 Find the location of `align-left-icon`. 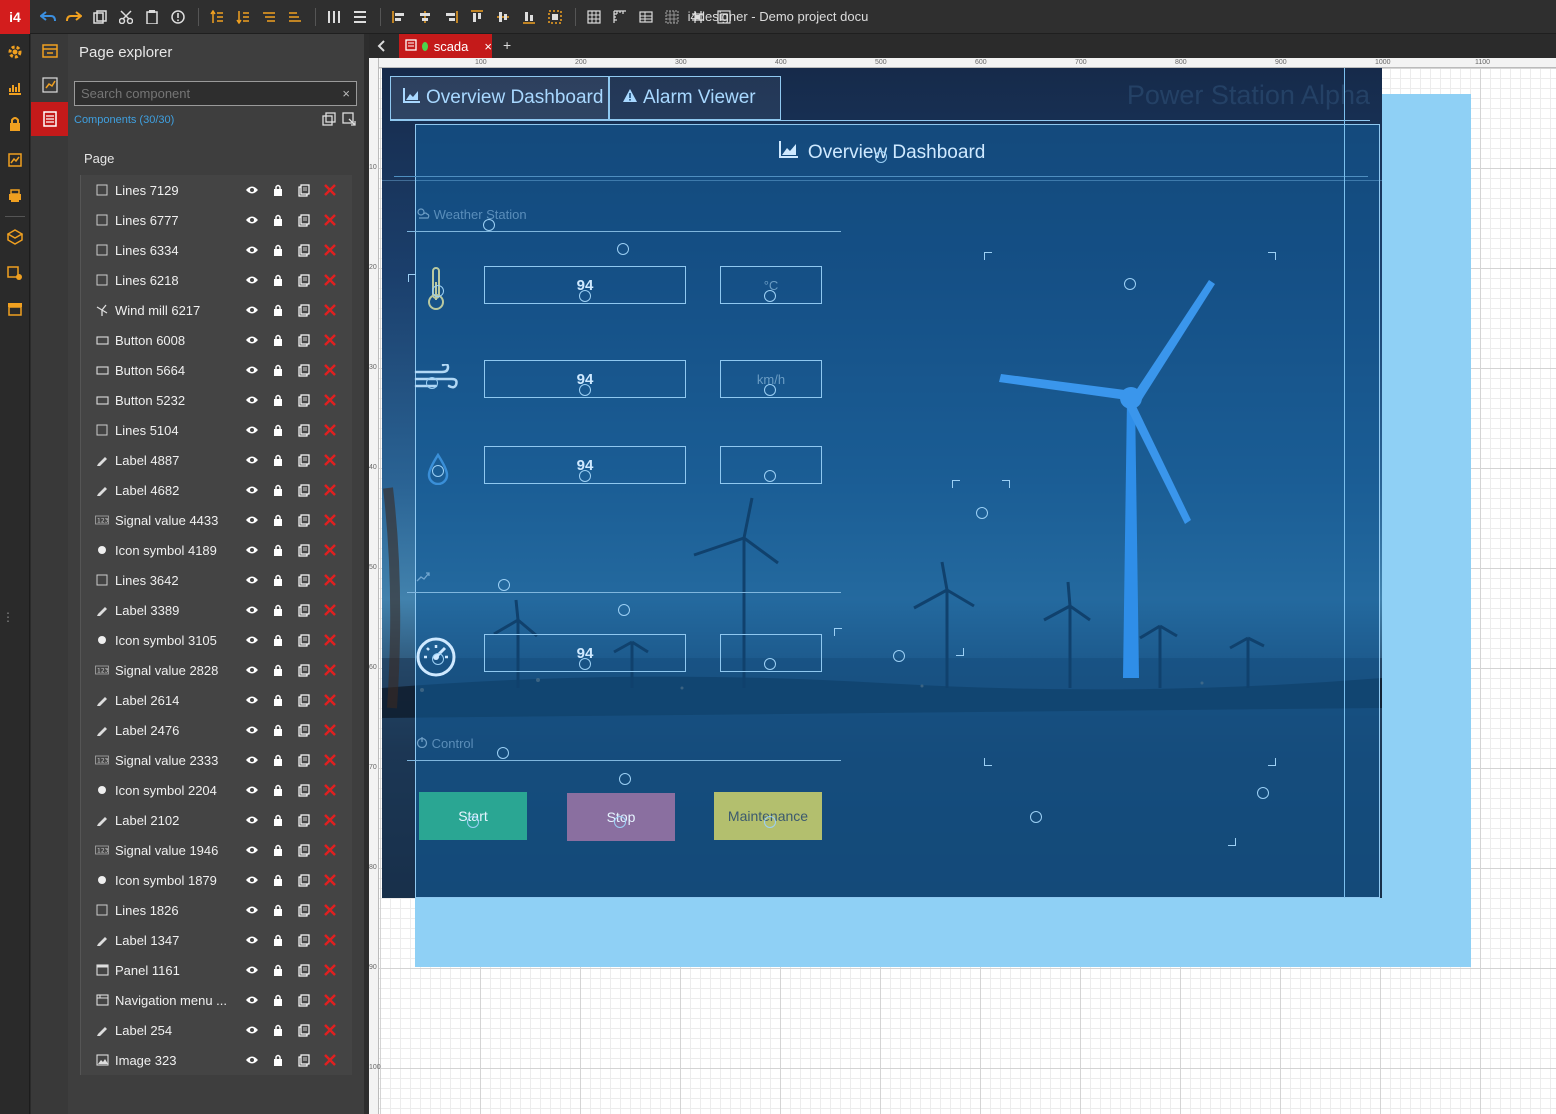

align-left-icon is located at coordinates (399, 17).